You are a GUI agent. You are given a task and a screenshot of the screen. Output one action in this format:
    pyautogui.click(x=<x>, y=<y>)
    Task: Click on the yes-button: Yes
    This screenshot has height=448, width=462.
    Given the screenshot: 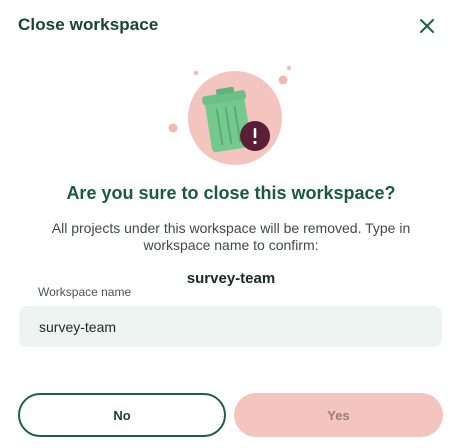 What is the action you would take?
    pyautogui.click(x=338, y=415)
    